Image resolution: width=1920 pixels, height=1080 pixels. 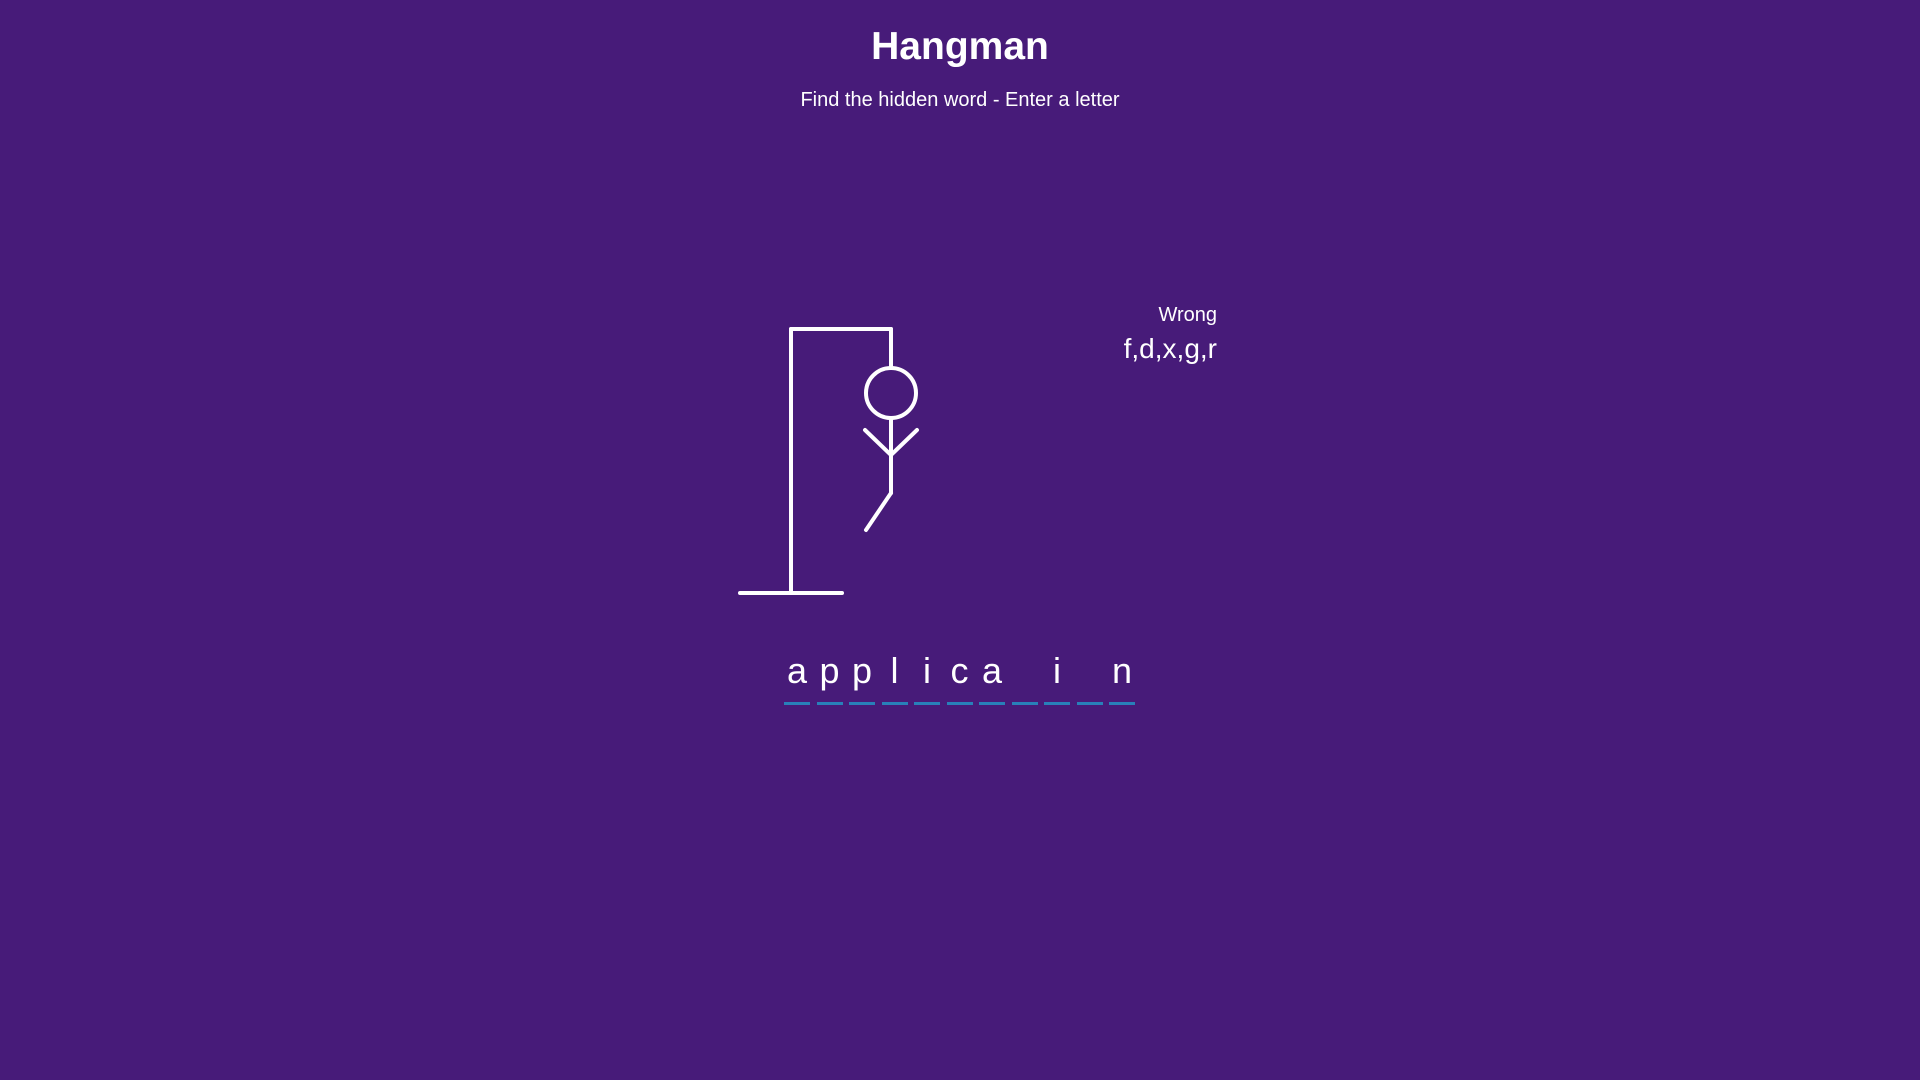 I want to click on wrong-letters: f,d,x,g,r, so click(x=1170, y=348).